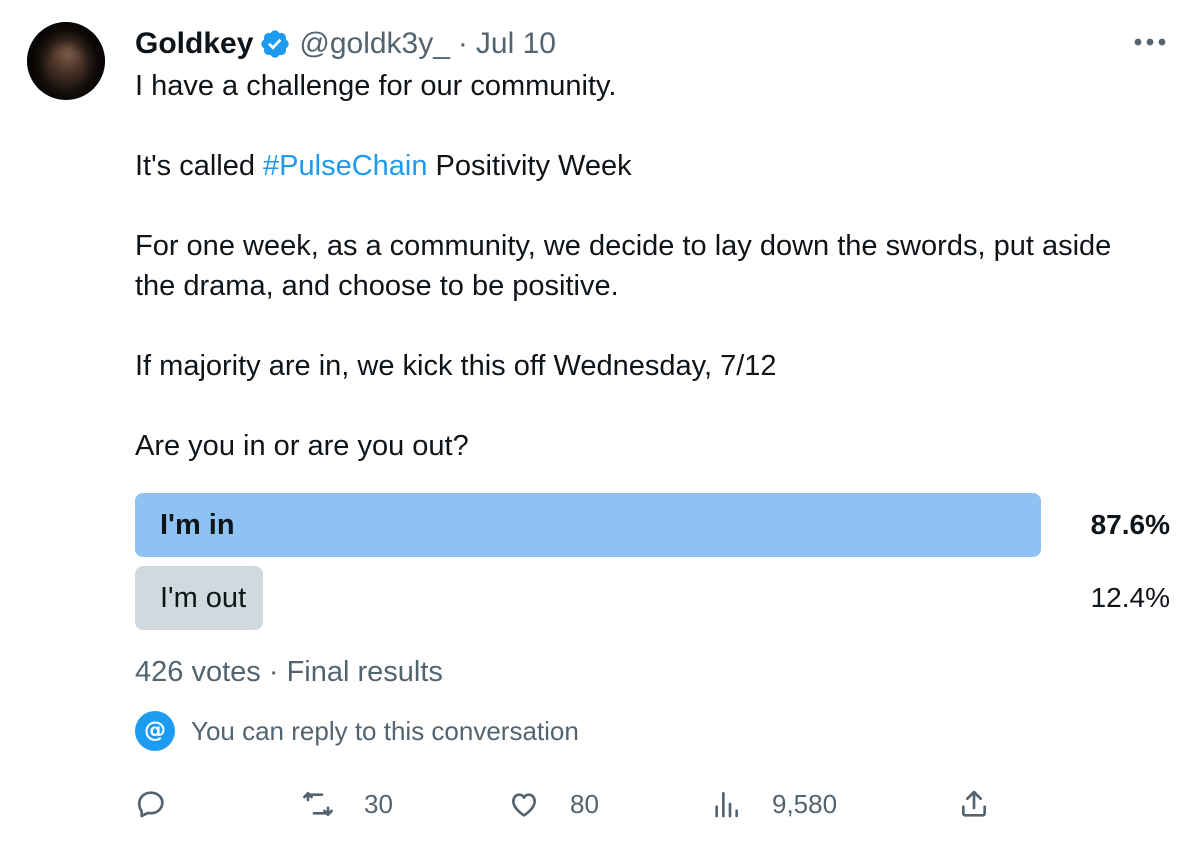  What do you see at coordinates (374, 44) in the screenshot?
I see `author-handle: @goldk3y_` at bounding box center [374, 44].